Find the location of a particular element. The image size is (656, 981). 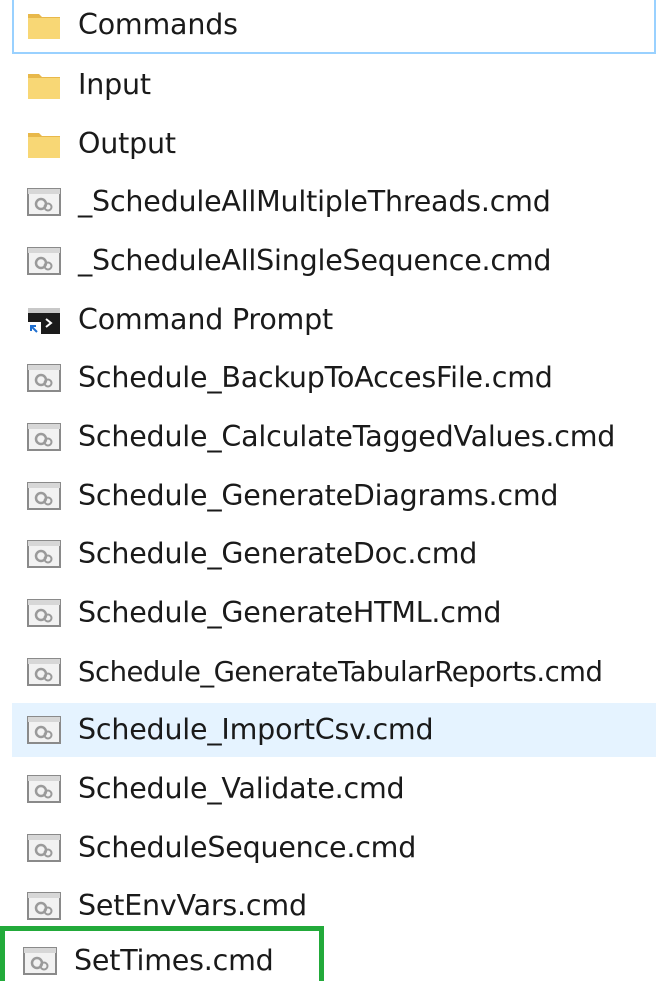

file-row: Schedule_GenerateDiagrams.cmd is located at coordinates (334, 496).